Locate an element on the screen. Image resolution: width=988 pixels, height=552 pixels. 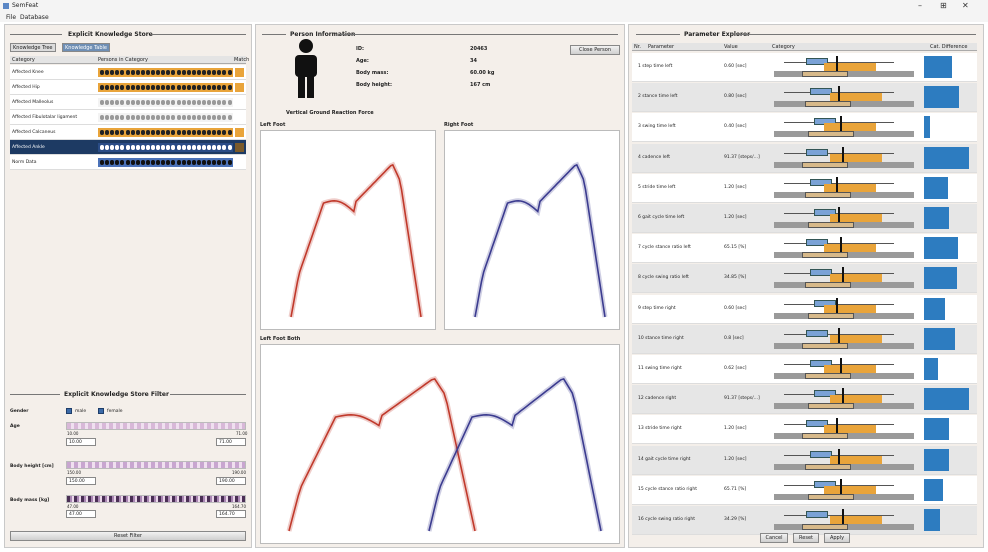
reset-button: Reset is located at coordinates (806, 538).